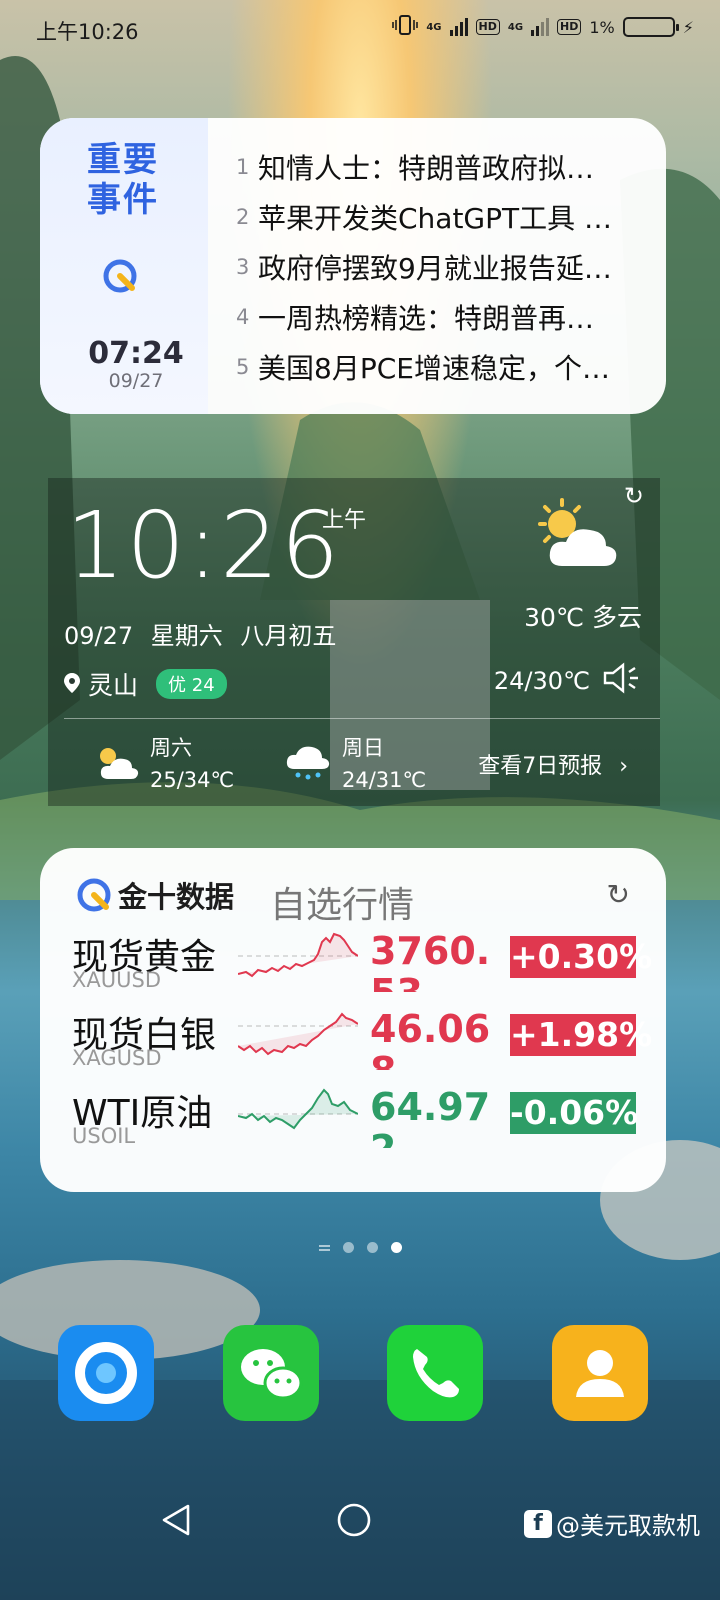  I want to click on jin10-brand: 金十数据, so click(154, 895).